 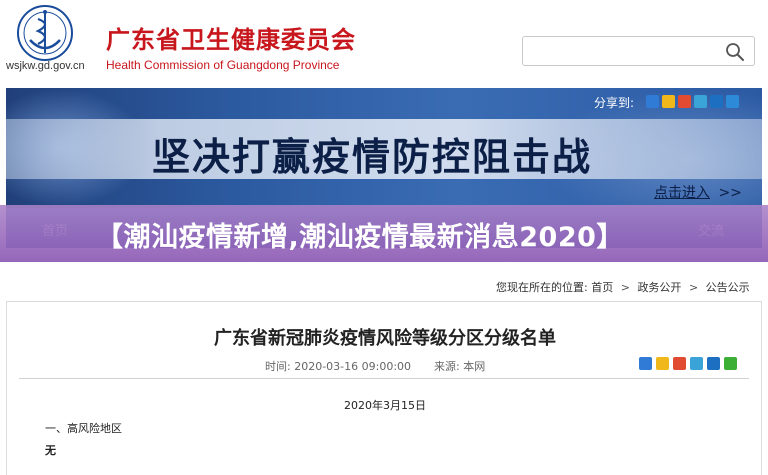 I want to click on site-title-cn: 广东省卫生健康委员会, so click(x=231, y=37).